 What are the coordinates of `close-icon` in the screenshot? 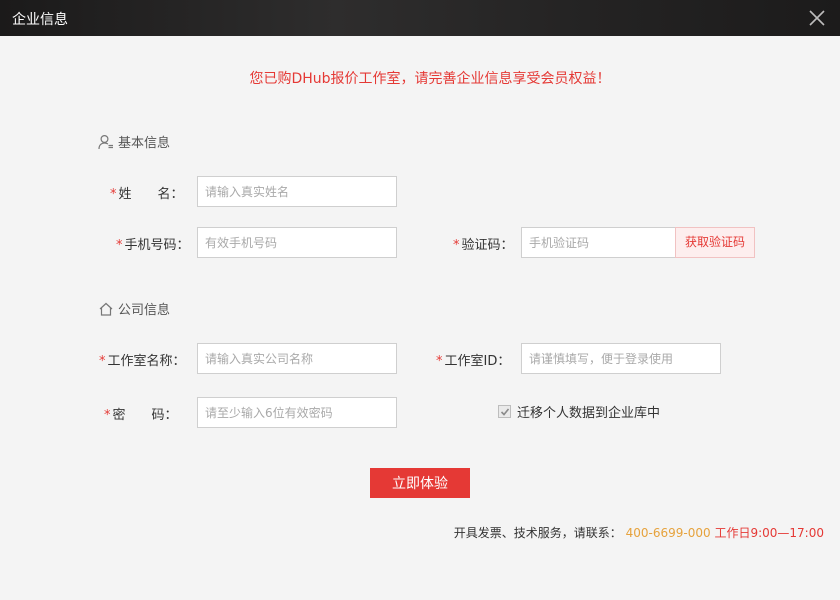 It's located at (817, 18).